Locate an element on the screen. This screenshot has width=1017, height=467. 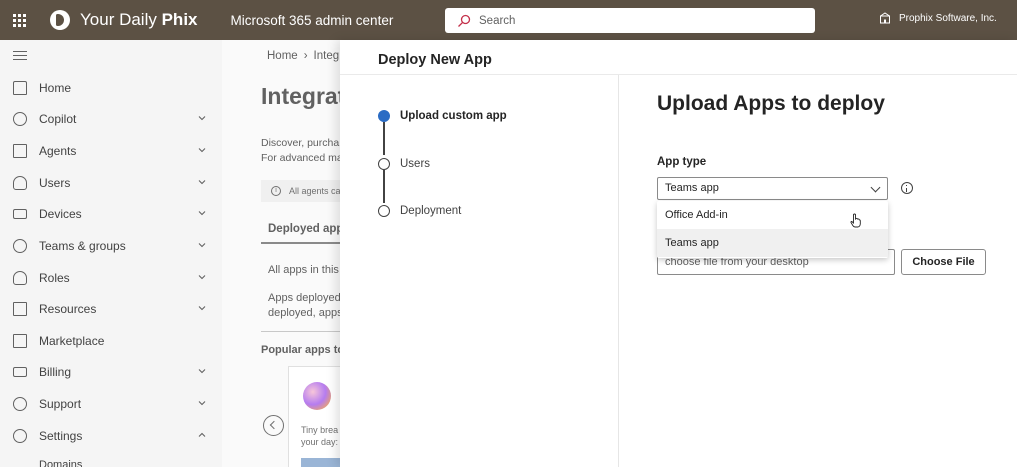
sidebar-item-label: Home is located at coordinates (55, 87).